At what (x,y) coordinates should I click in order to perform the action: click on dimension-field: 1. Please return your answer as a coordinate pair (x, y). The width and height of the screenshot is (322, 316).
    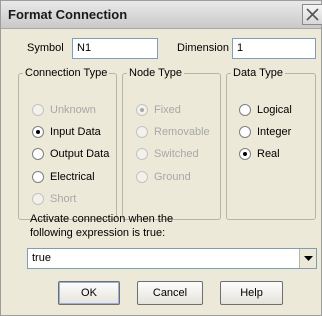
    Looking at the image, I should click on (274, 48).